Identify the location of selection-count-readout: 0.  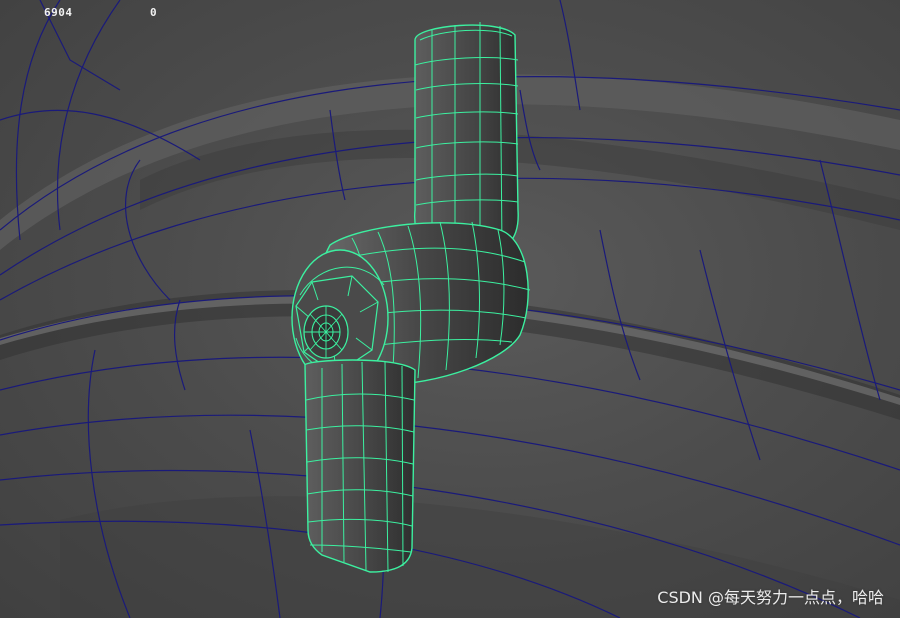
(154, 12).